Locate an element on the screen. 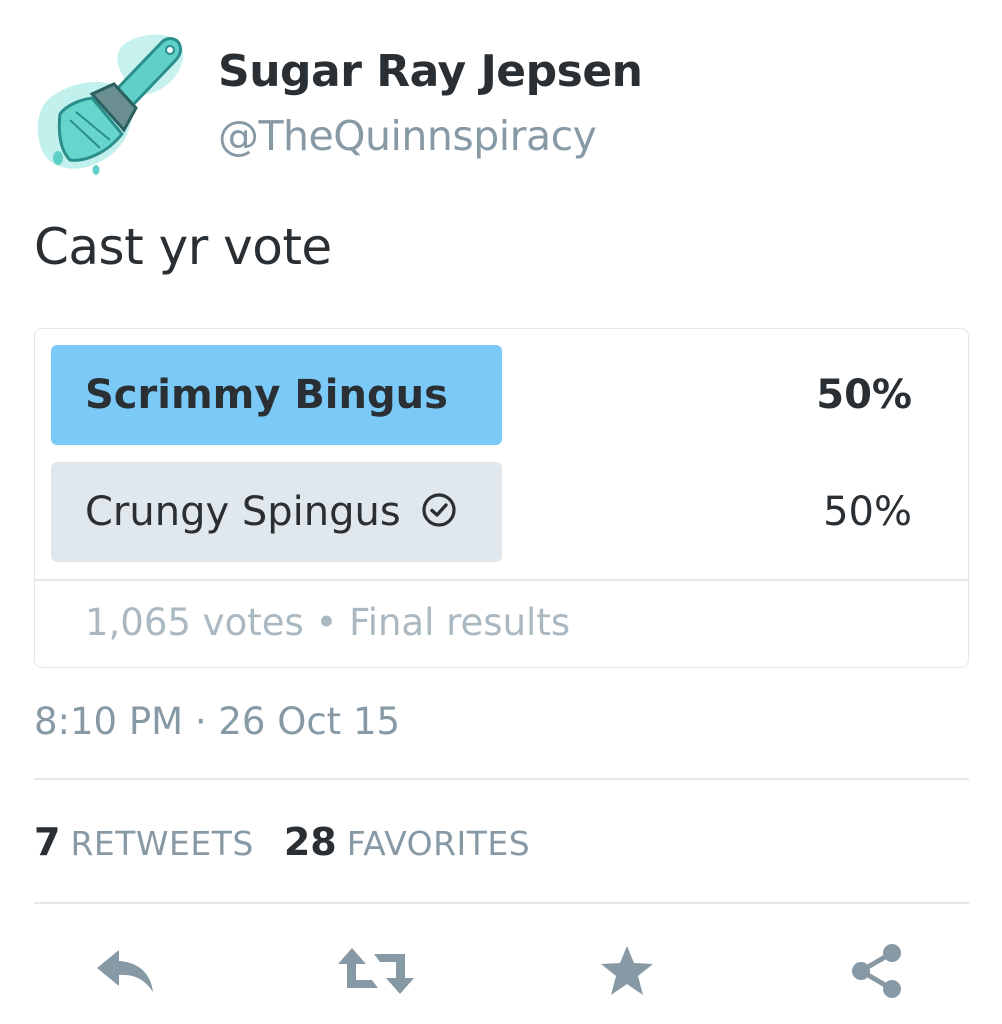 The image size is (1002, 1024). retweet-button is located at coordinates (376, 971).